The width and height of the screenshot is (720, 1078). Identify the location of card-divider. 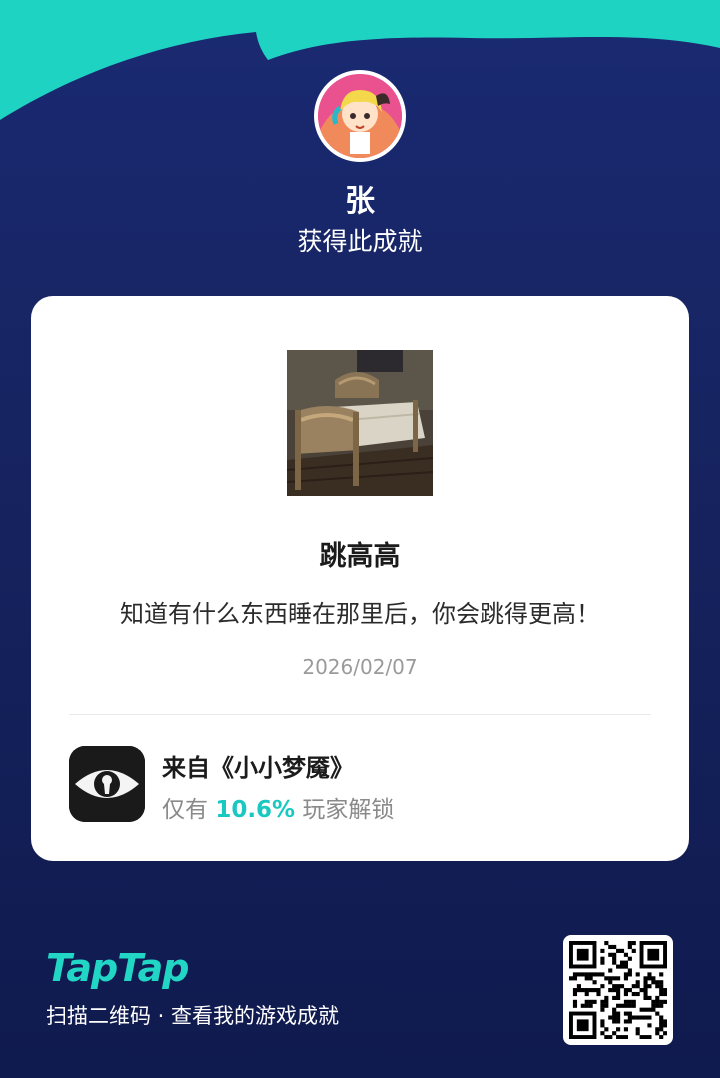
(360, 714).